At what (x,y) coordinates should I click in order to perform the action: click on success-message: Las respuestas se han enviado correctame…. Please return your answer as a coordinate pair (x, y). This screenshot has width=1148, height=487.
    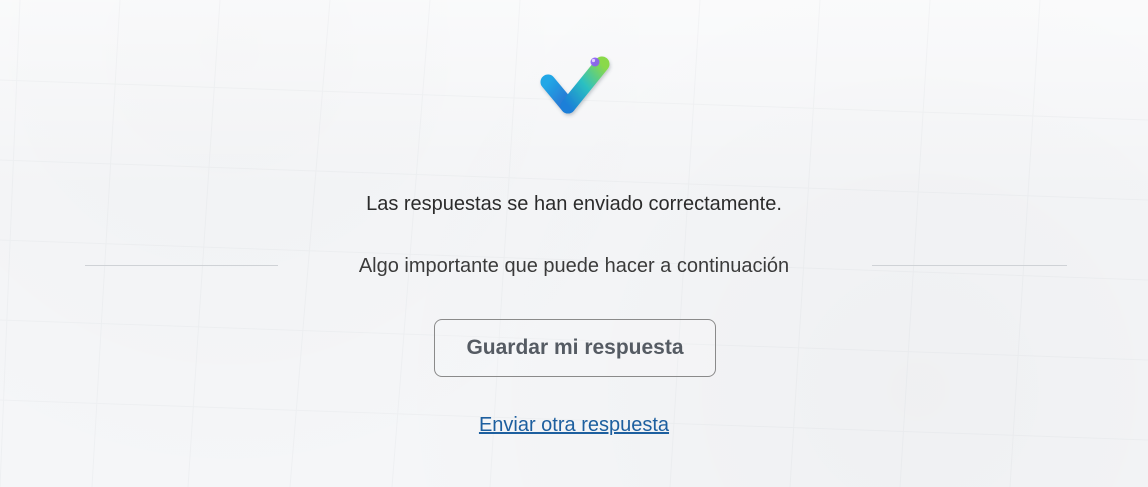
    Looking at the image, I should click on (574, 204).